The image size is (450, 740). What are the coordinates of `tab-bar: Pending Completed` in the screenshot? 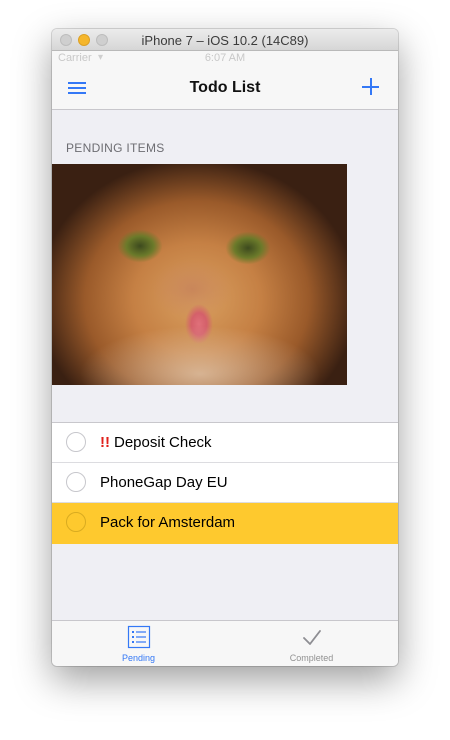 It's located at (225, 643).